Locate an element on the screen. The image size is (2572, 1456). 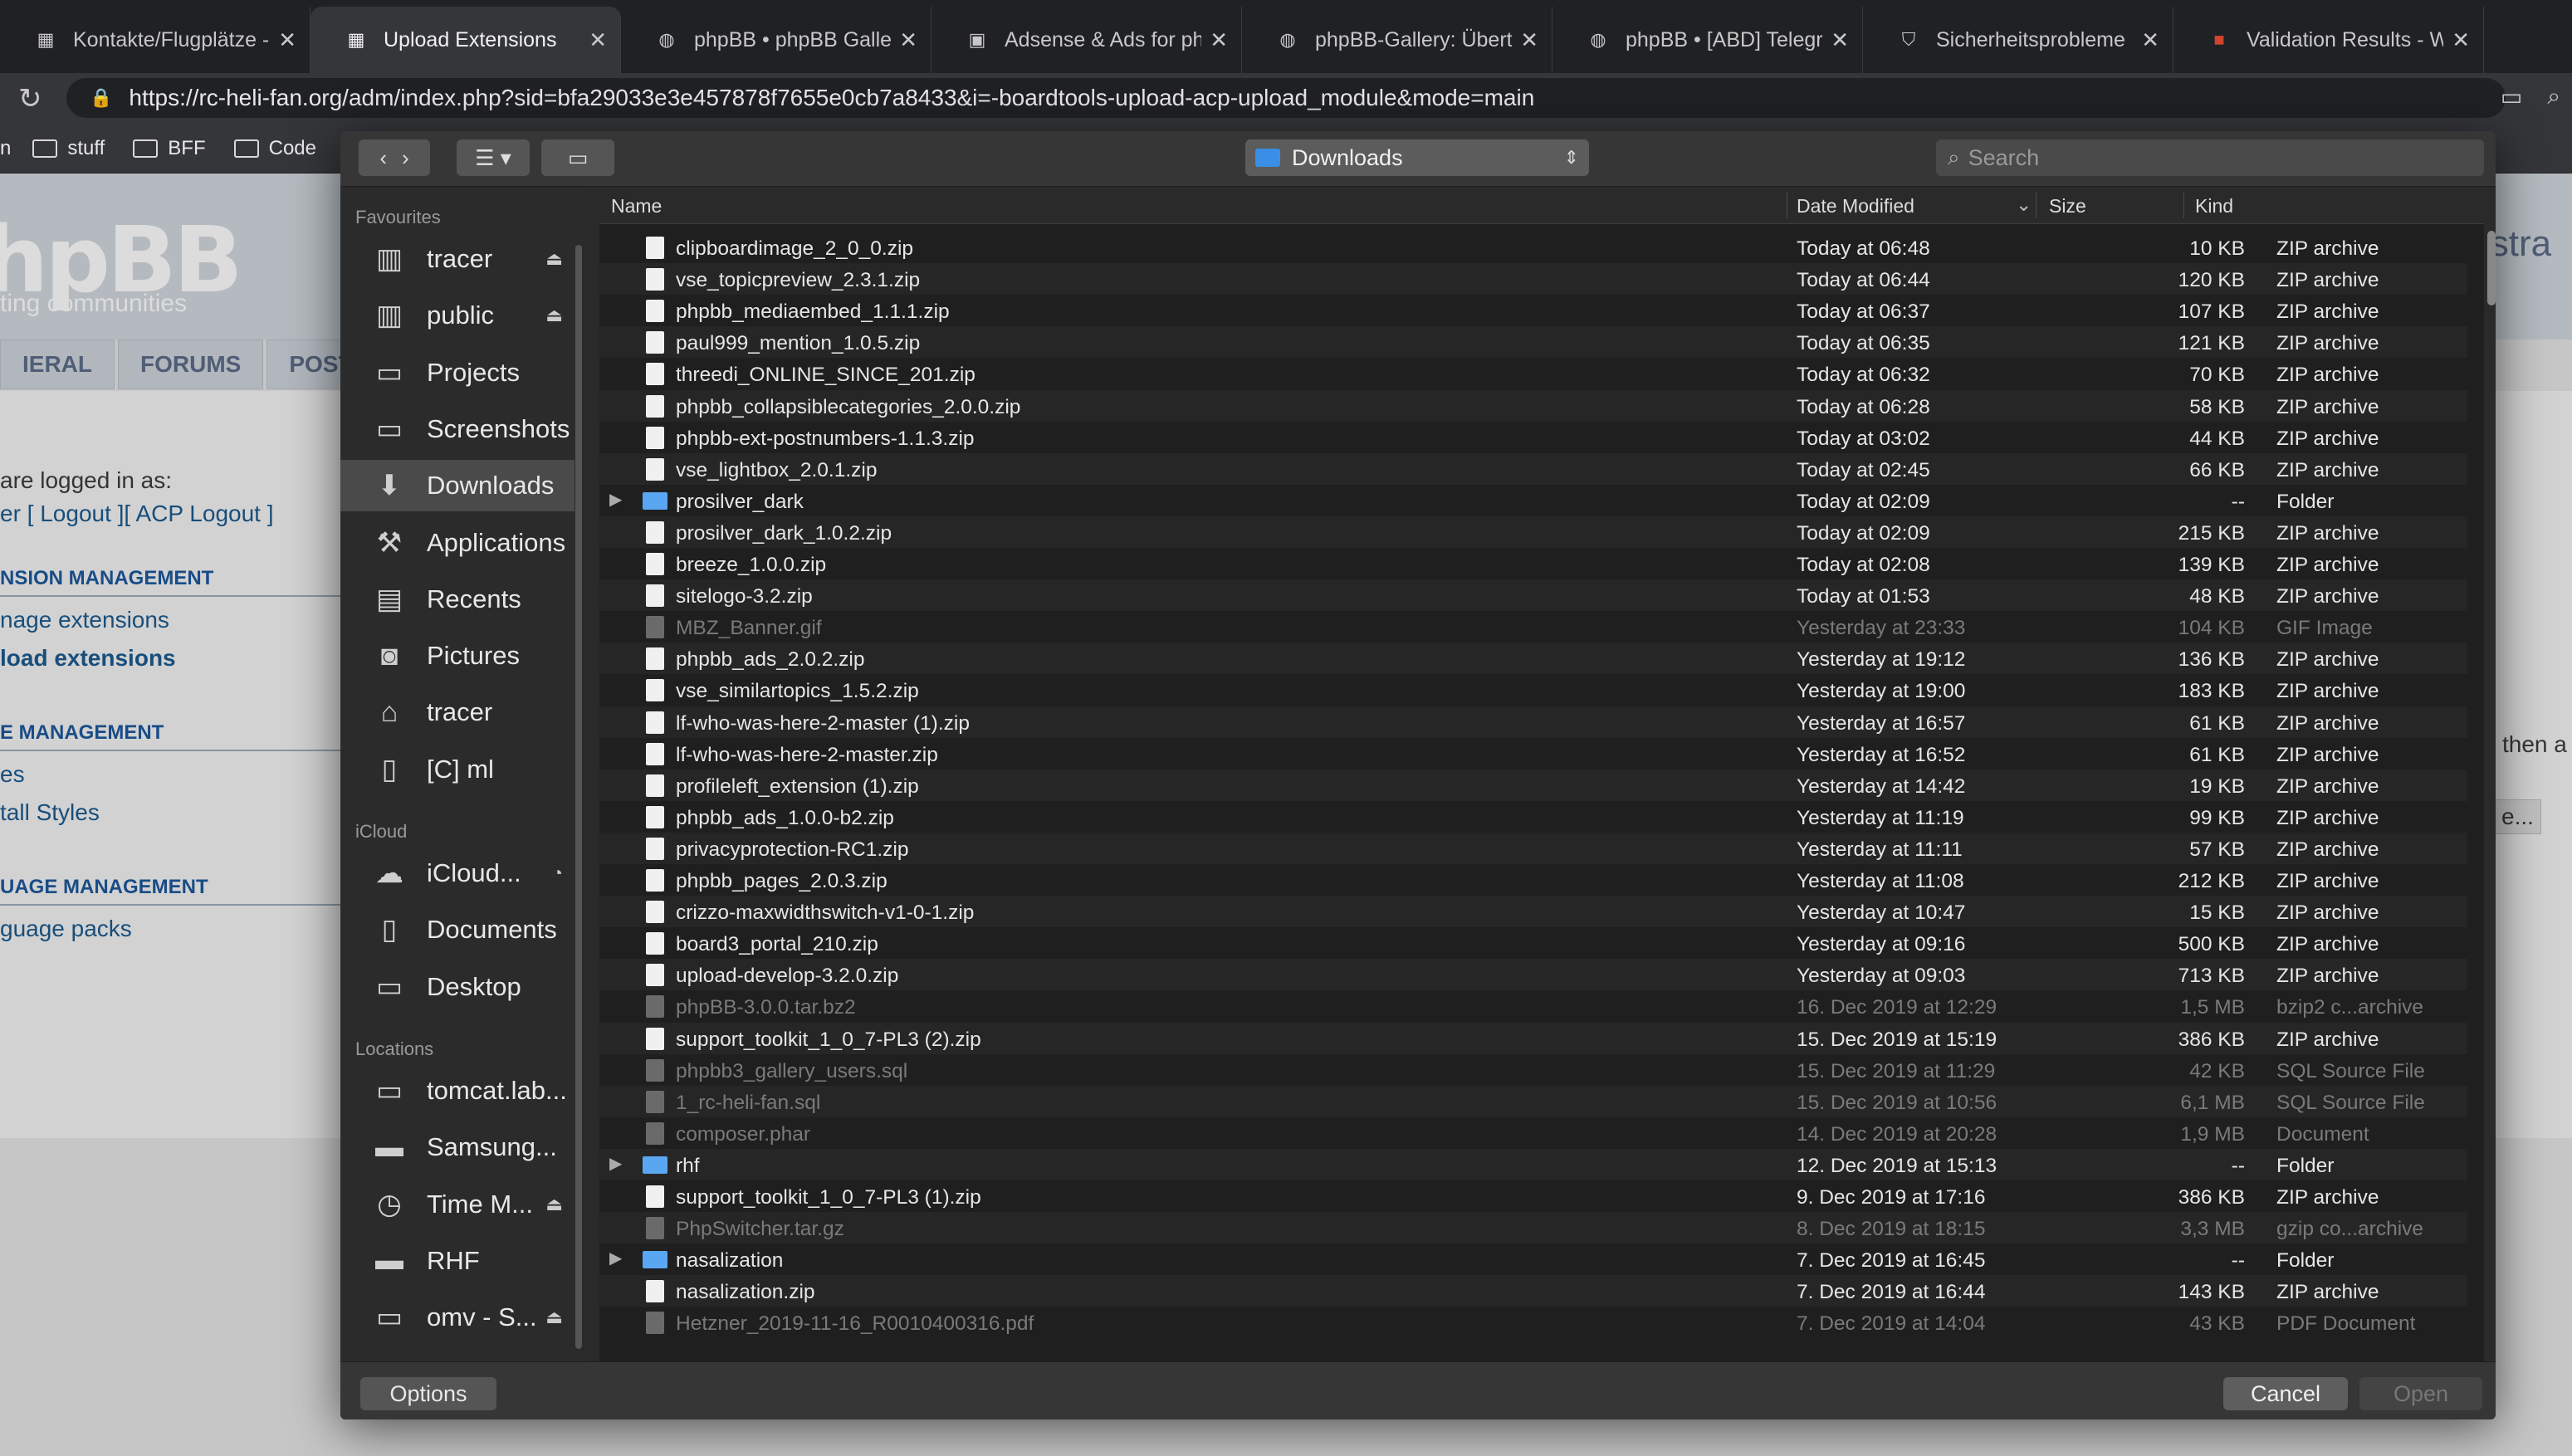
options-button: Options is located at coordinates (428, 1393).